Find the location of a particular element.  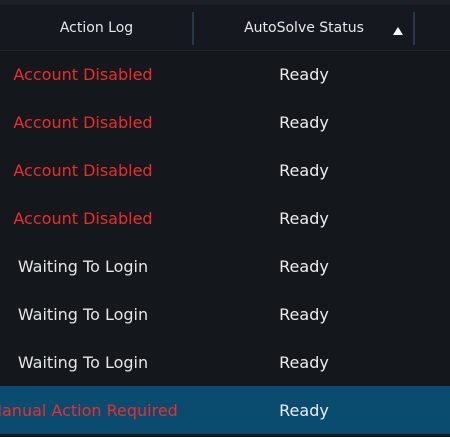

action-log-cell: Manual Action Required is located at coordinates (89, 410).